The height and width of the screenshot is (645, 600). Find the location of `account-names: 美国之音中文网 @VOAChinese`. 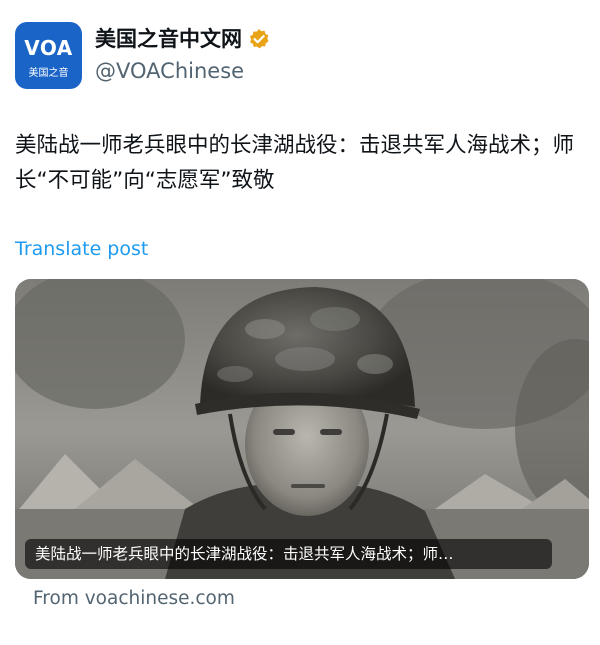

account-names: 美国之音中文网 @VOAChinese is located at coordinates (182, 55).